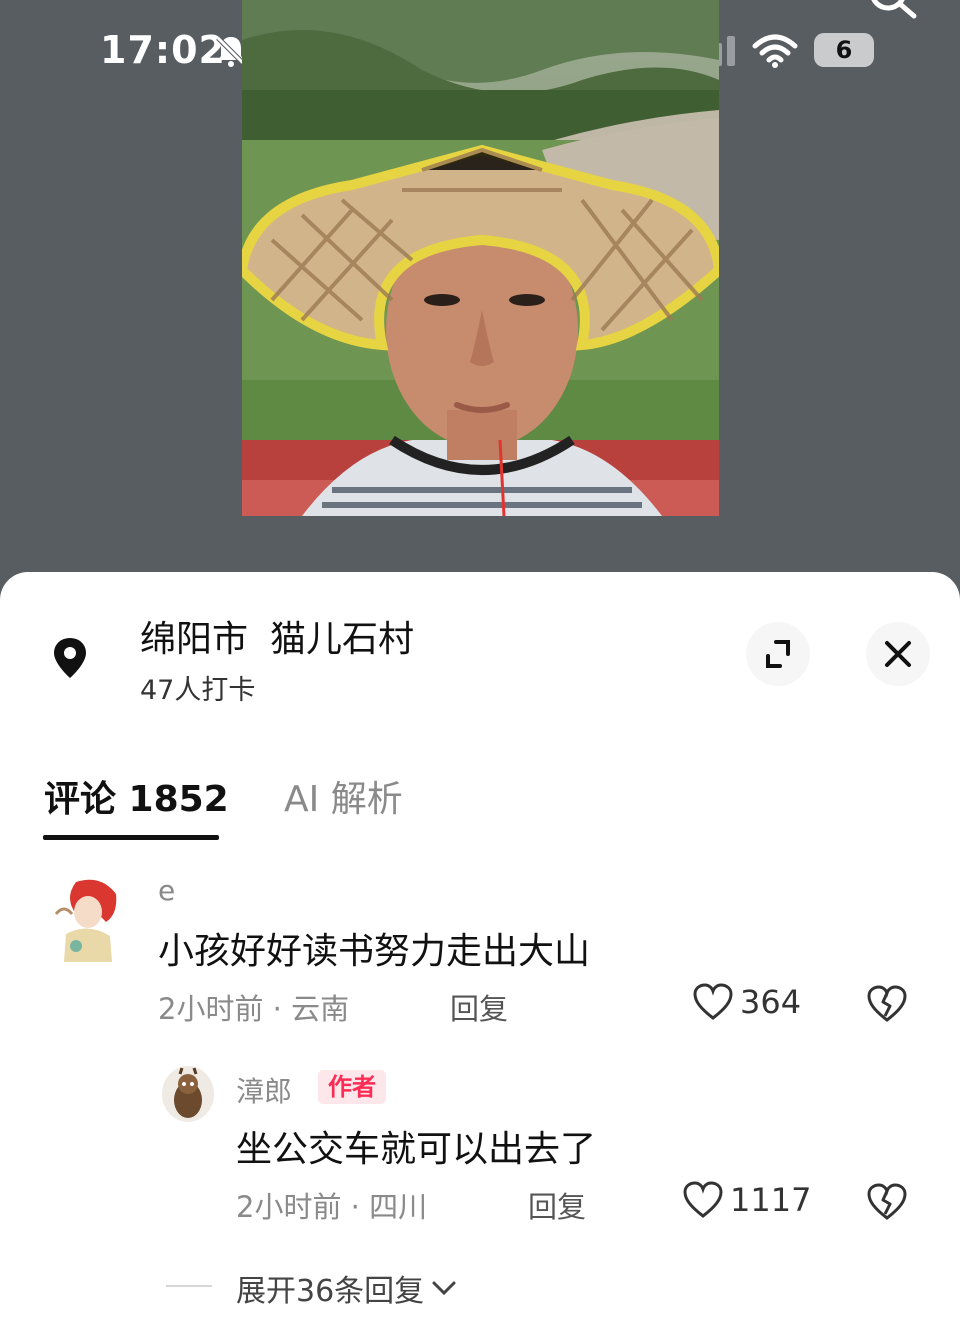 This screenshot has width=960, height=1331. I want to click on search-icon, so click(892, 14).